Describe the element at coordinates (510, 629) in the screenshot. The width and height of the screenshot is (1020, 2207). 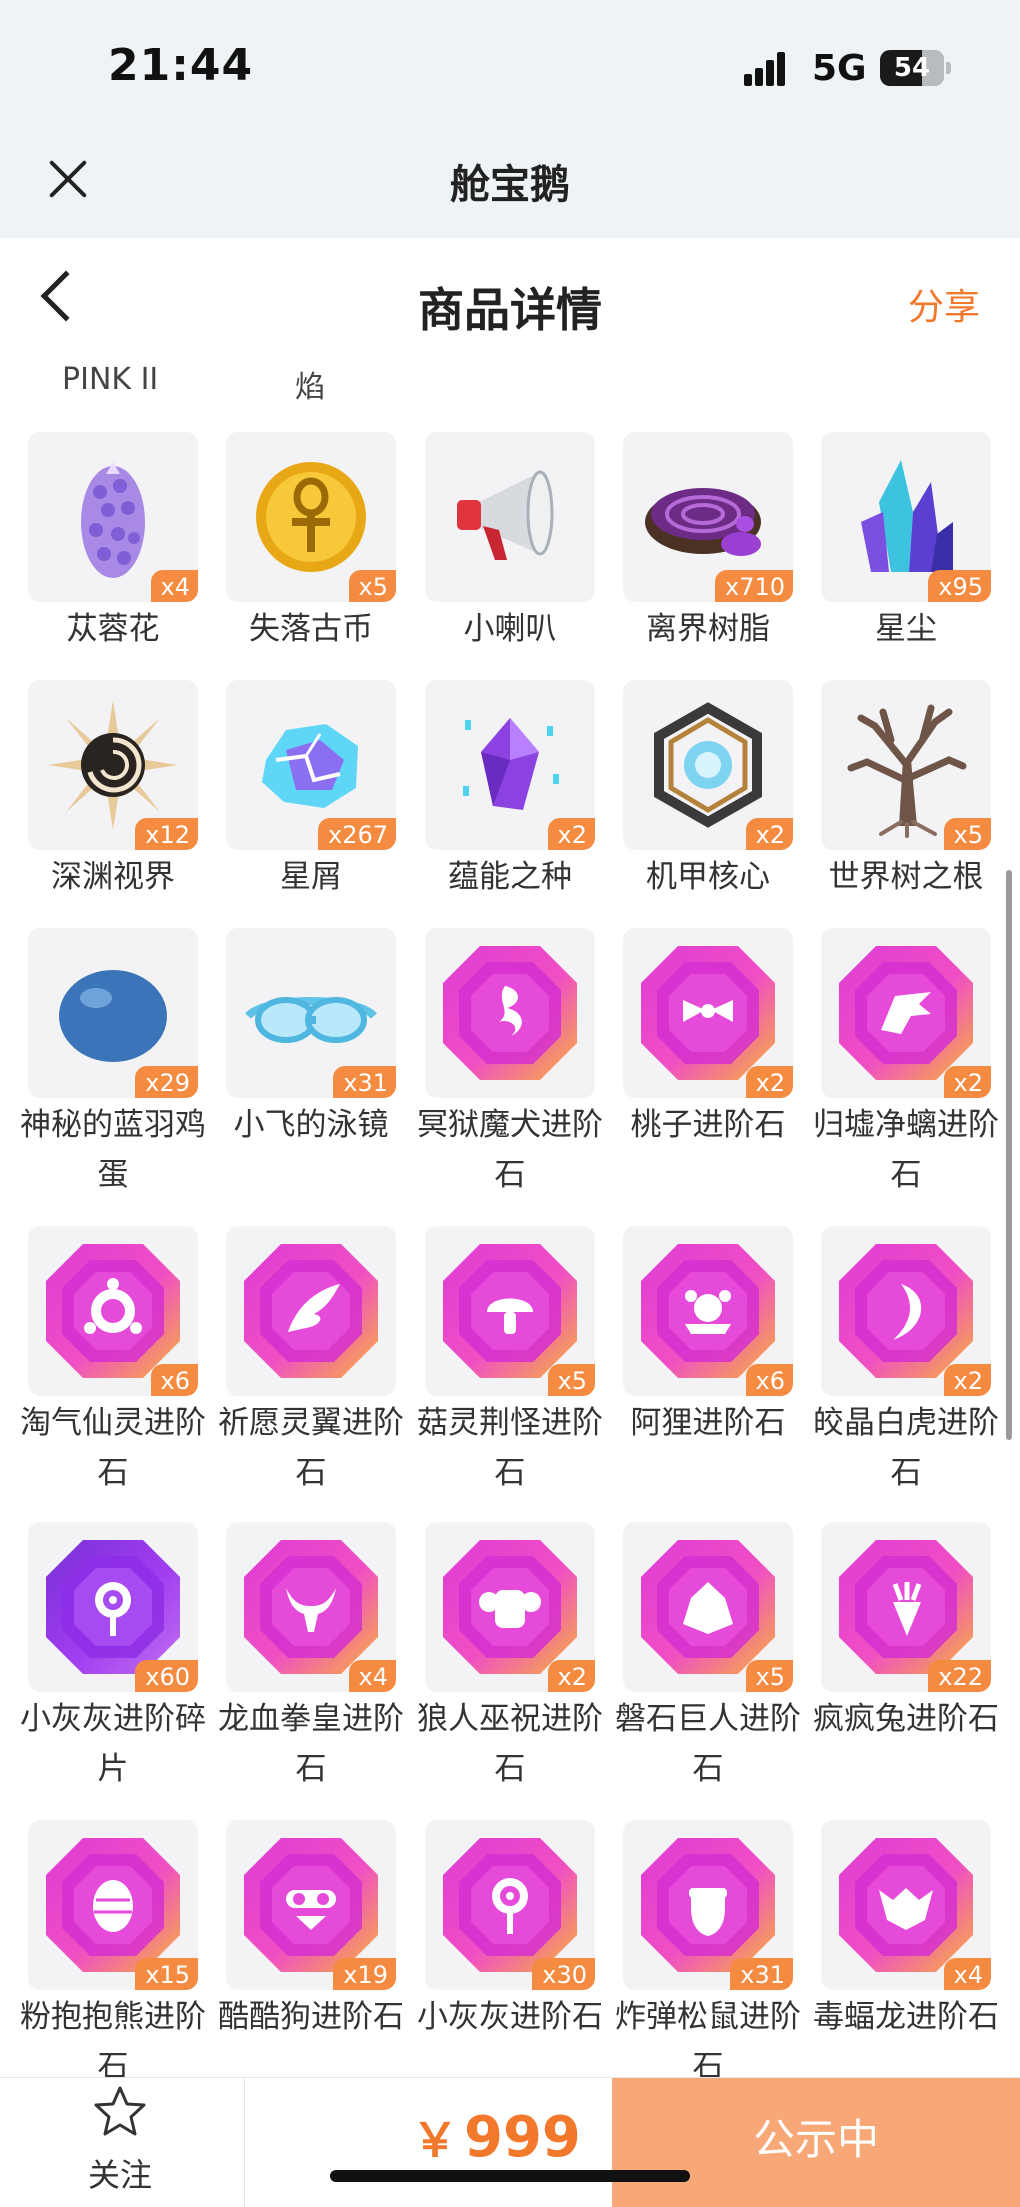
I see `item-name: 小喇叭` at that location.